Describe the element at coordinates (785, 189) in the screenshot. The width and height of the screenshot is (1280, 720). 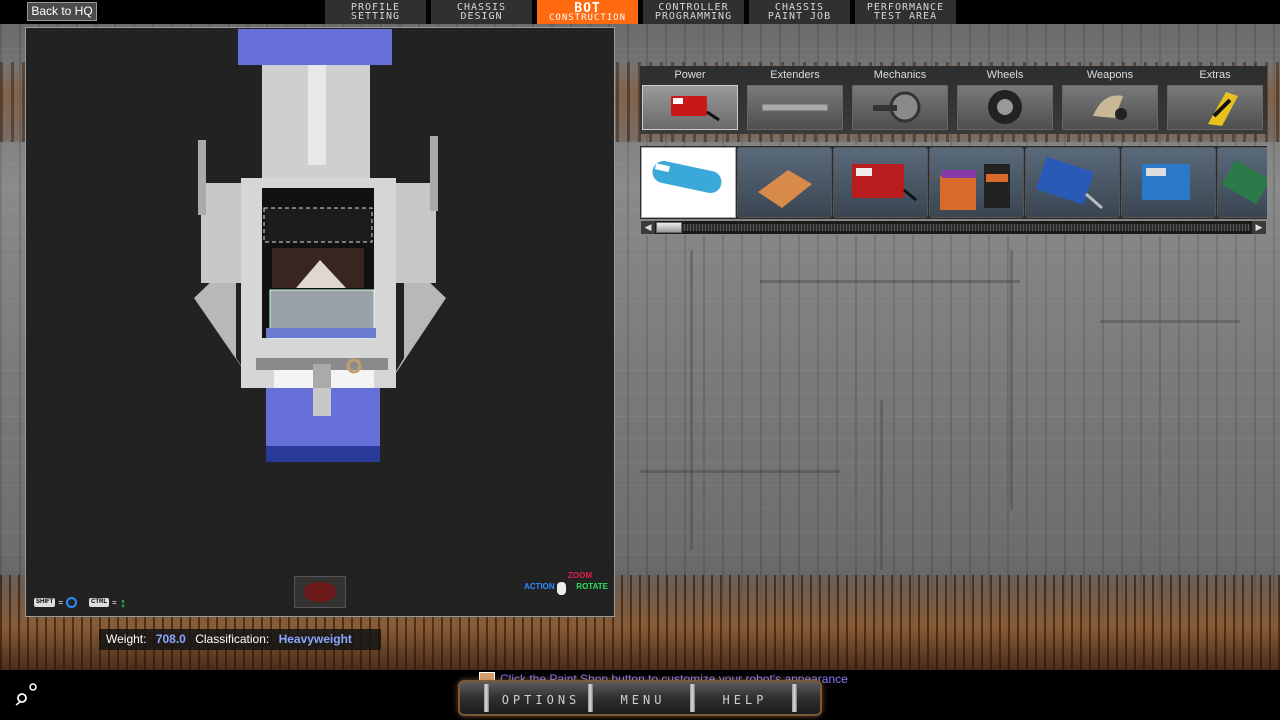
I see `orange-battery-pack-icon` at that location.